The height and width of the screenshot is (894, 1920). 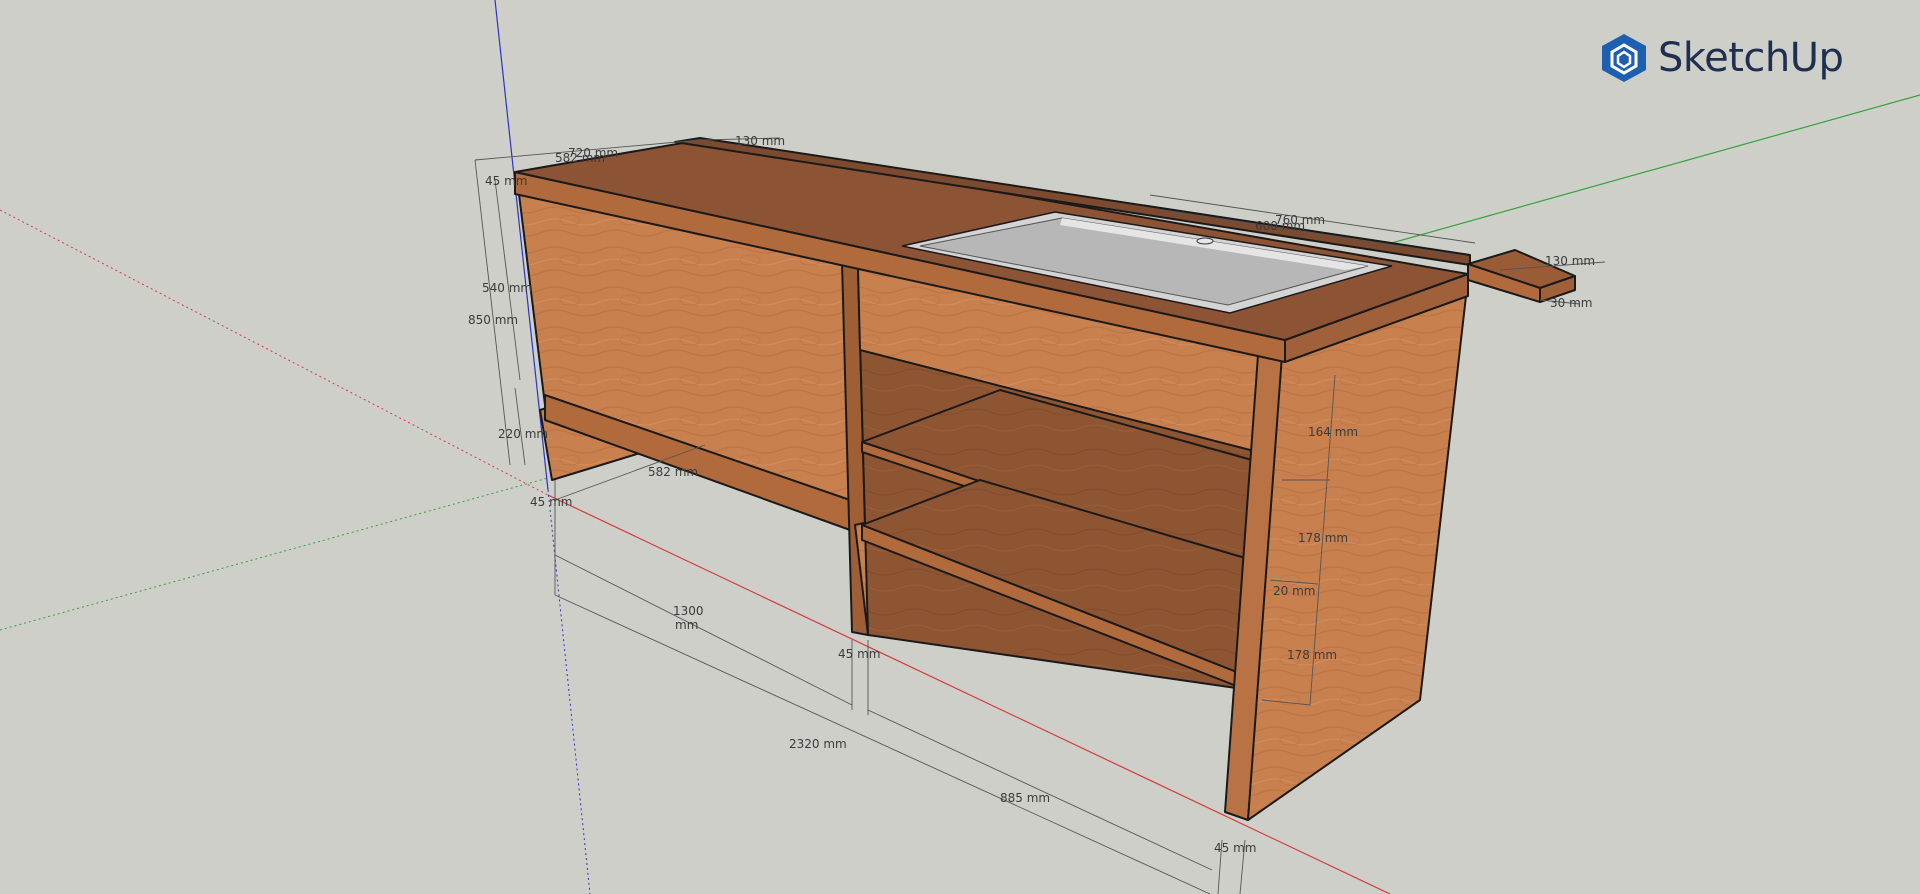 What do you see at coordinates (580, 158) in the screenshot?
I see `dim-582-top: 582 mm` at bounding box center [580, 158].